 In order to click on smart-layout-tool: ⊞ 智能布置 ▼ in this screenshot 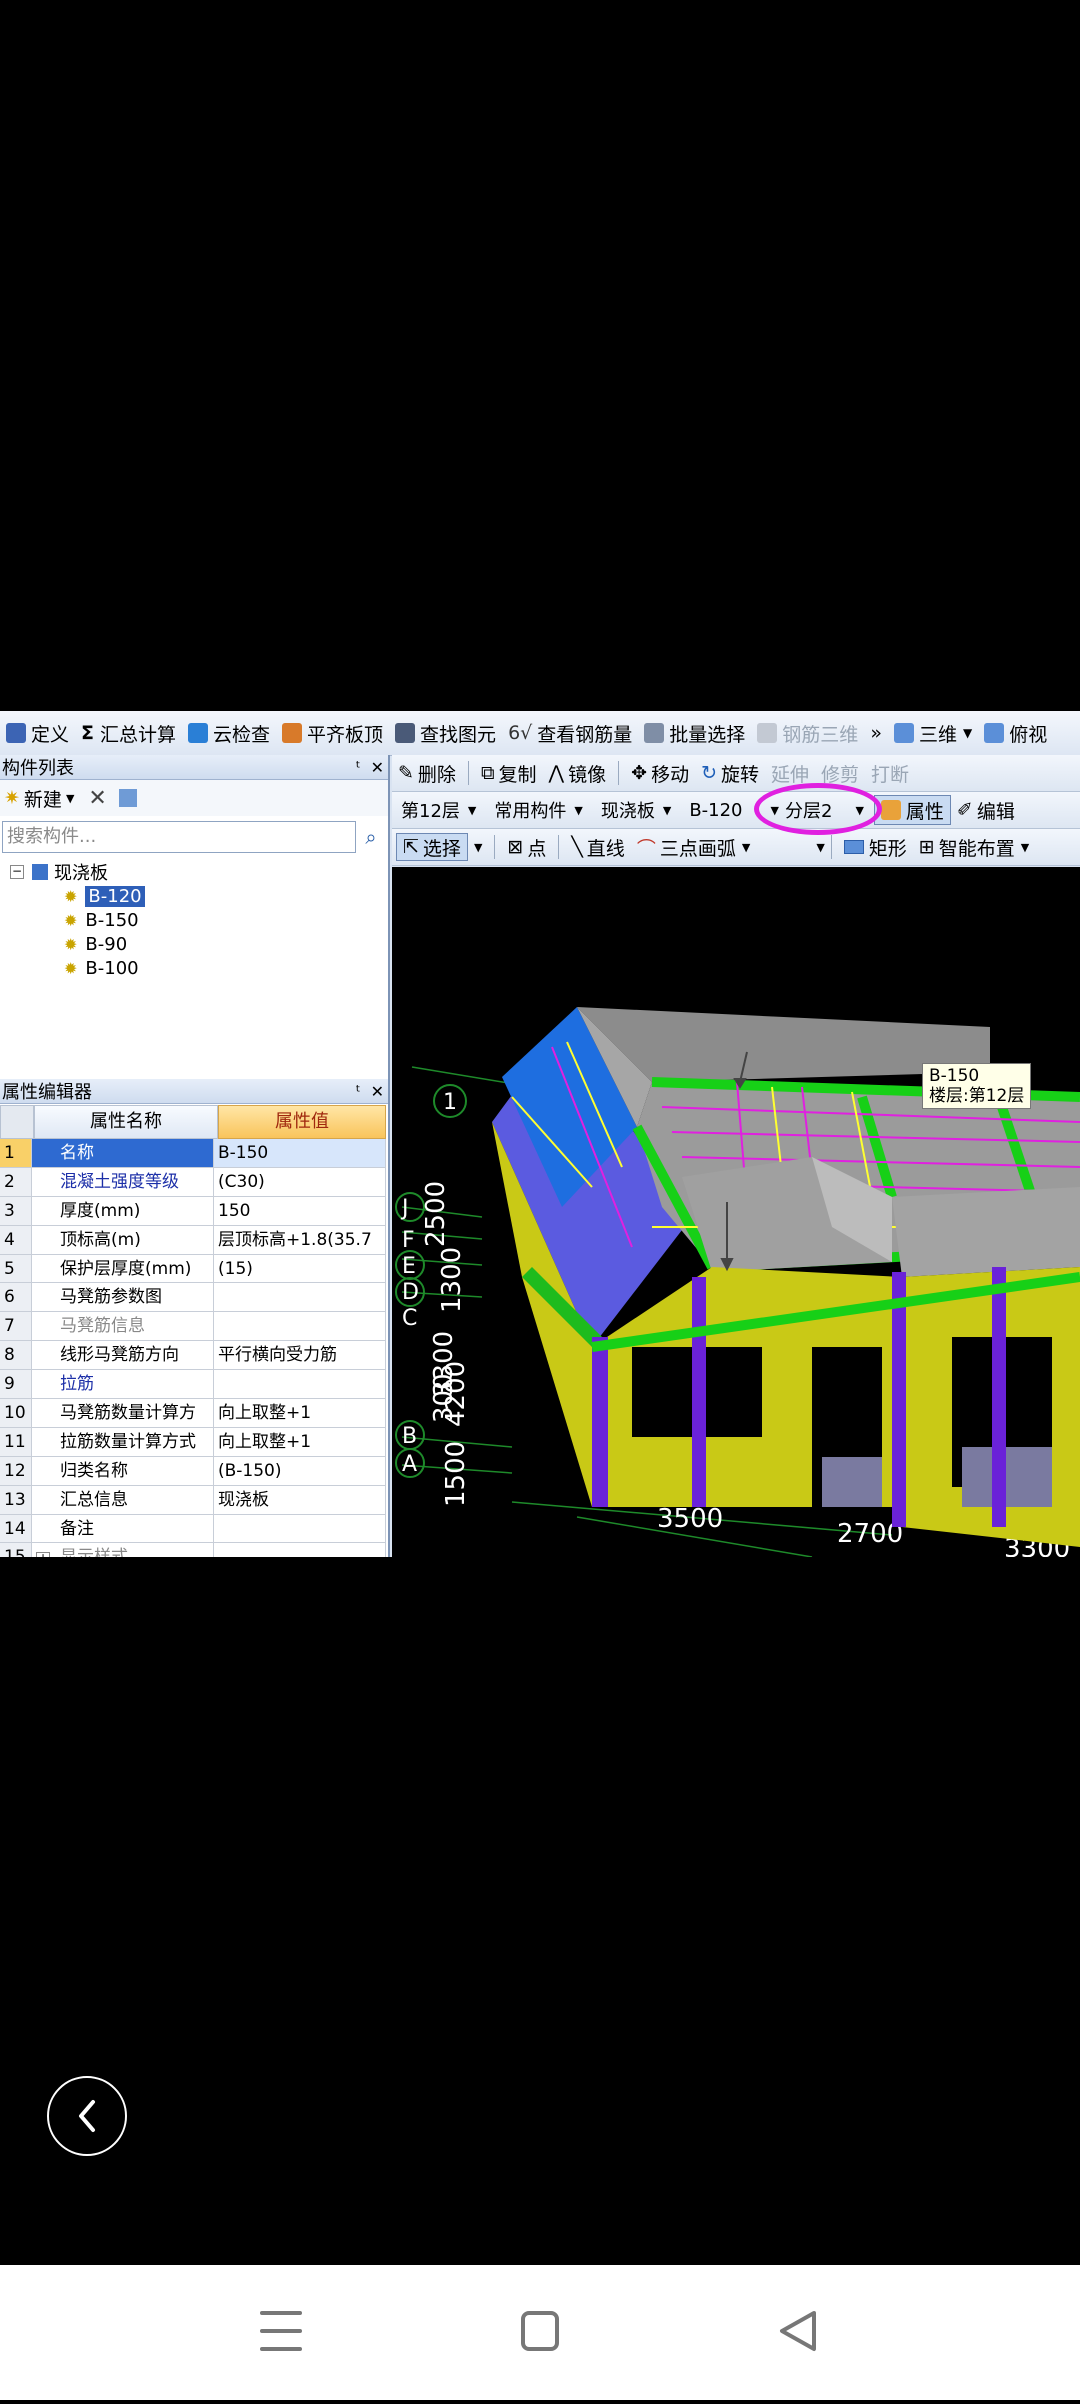, I will do `click(974, 847)`.